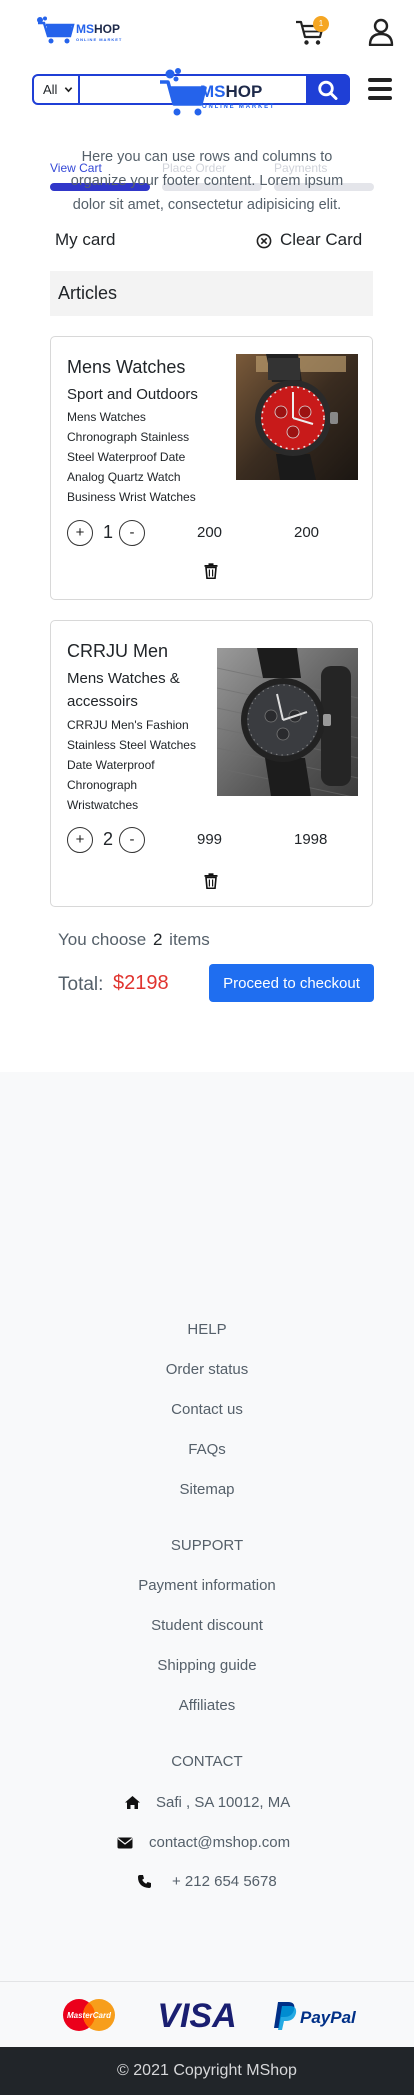 This screenshot has width=414, height=2095. Describe the element at coordinates (207, 1409) in the screenshot. I see `footer-link-contact-us: Contact us` at that location.